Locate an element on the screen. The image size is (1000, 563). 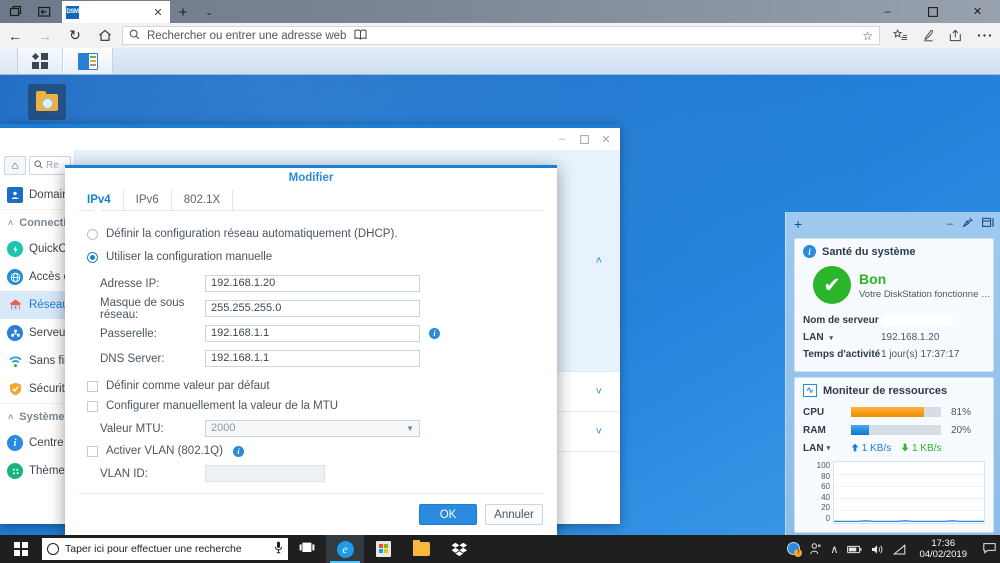
info-key: LAN ▾ is located at coordinates (842, 337).